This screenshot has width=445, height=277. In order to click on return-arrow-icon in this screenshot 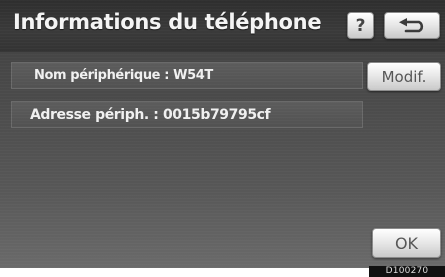, I will do `click(411, 24)`.